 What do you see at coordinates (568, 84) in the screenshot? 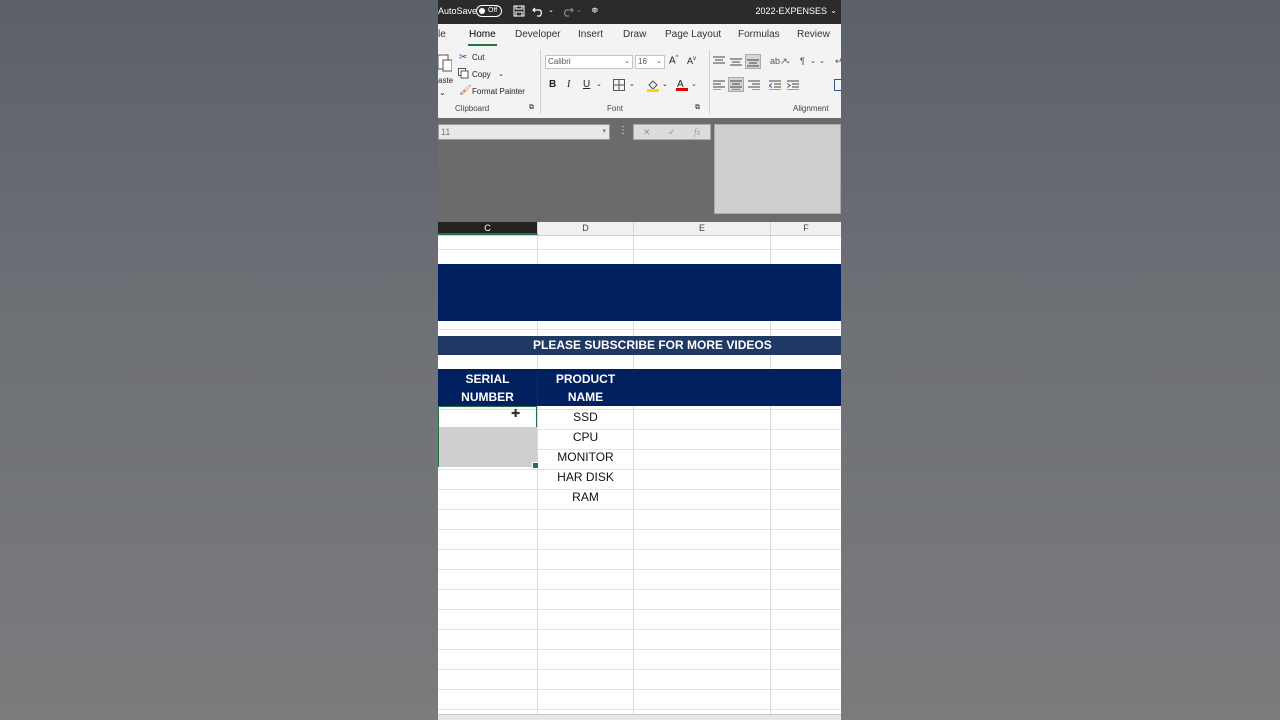
I see `italic-button: I` at bounding box center [568, 84].